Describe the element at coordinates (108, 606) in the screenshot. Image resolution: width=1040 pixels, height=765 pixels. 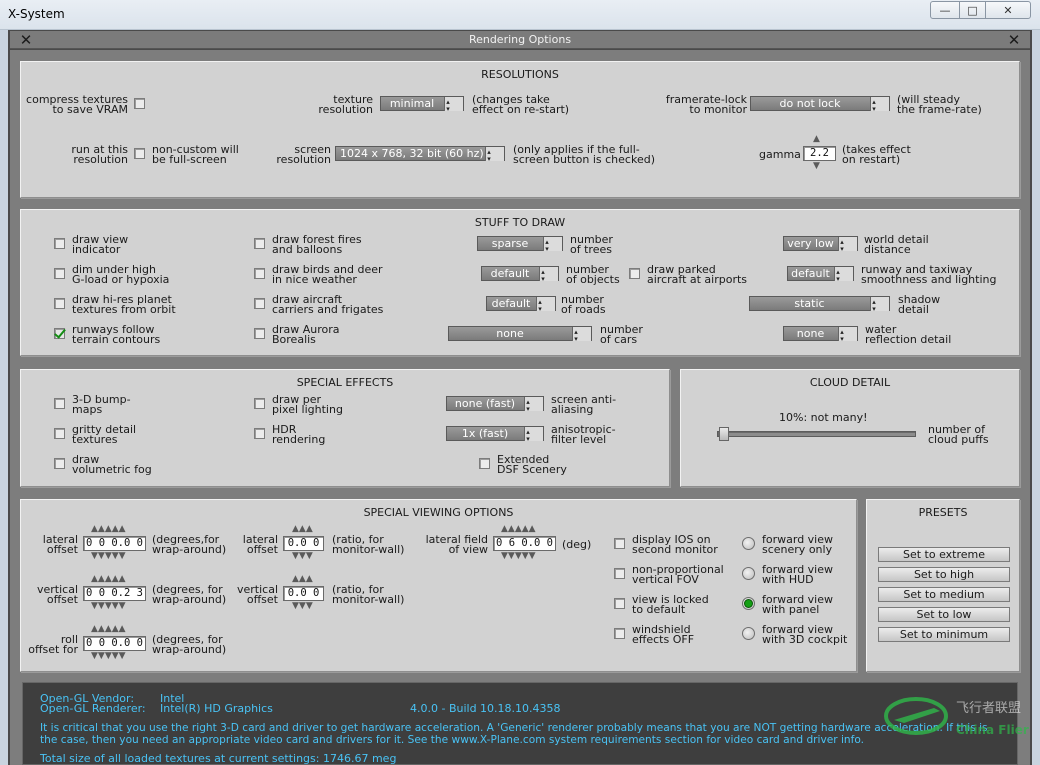
I see `vertical-offset-down-arrows-icon: ▼▼▼▼▼` at that location.